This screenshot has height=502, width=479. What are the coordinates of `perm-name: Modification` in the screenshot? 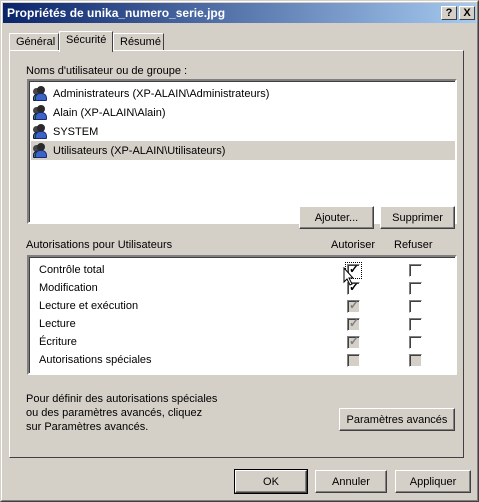 It's located at (68, 288).